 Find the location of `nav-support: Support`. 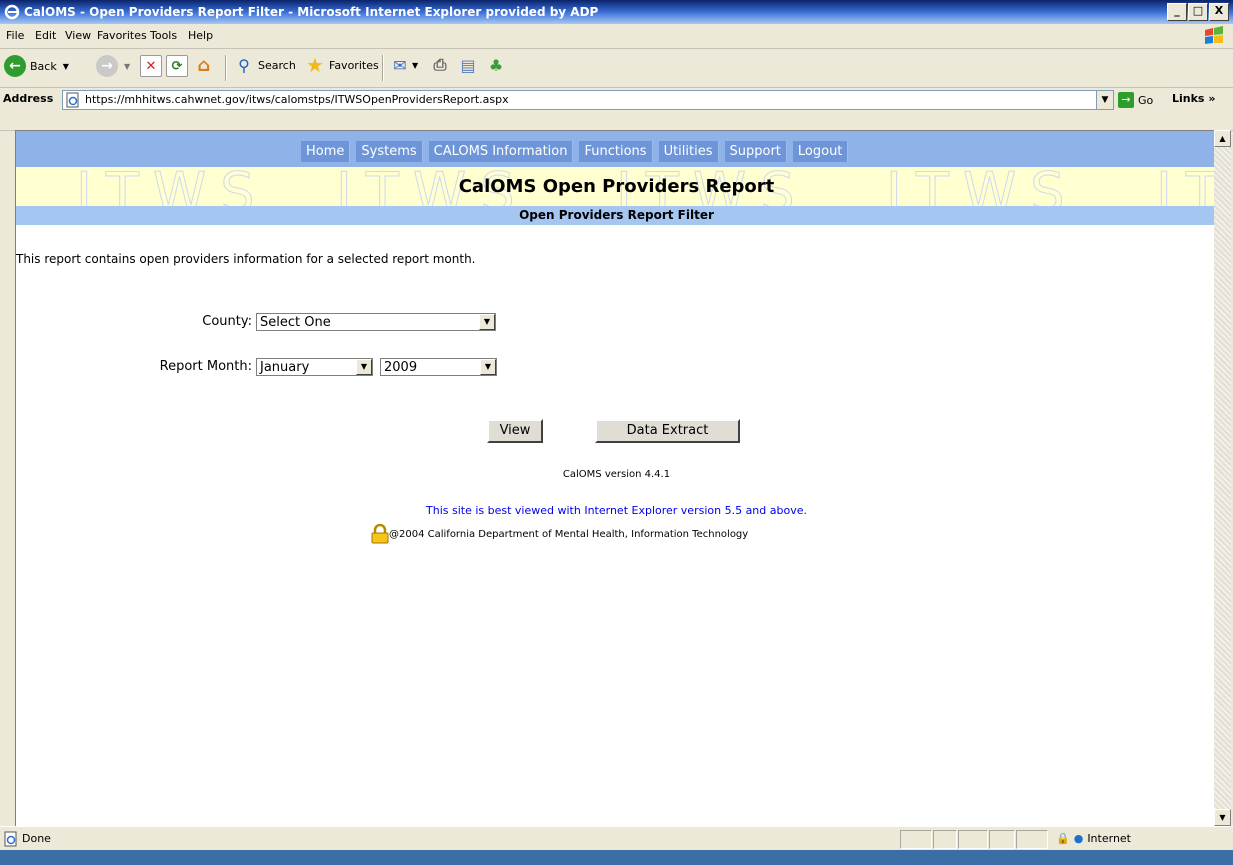

nav-support: Support is located at coordinates (755, 151).